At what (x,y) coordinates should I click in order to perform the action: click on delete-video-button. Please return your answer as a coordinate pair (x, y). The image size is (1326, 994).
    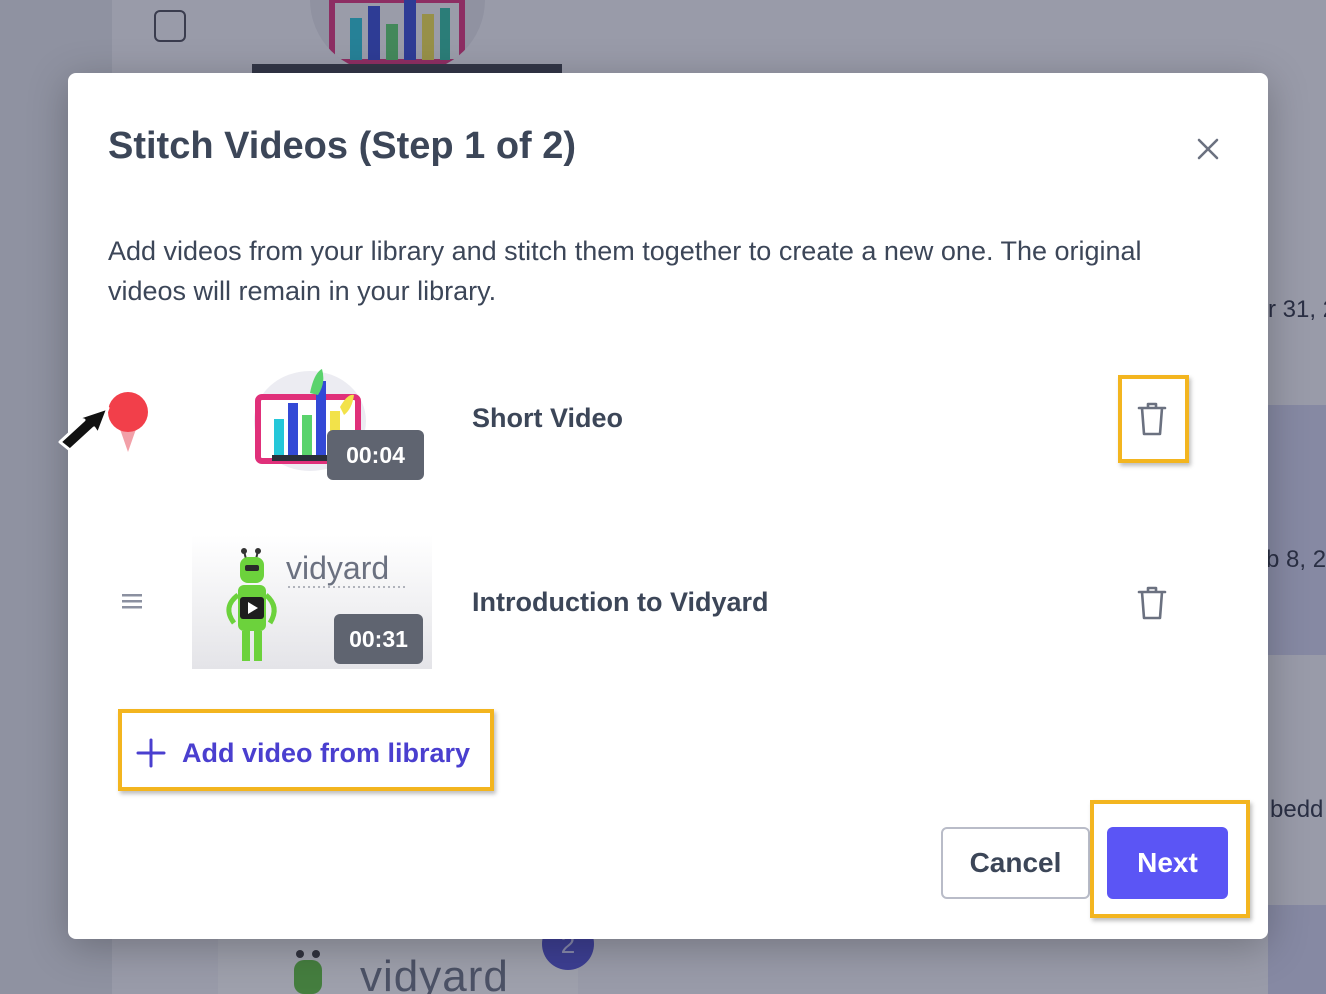
    Looking at the image, I should click on (1152, 603).